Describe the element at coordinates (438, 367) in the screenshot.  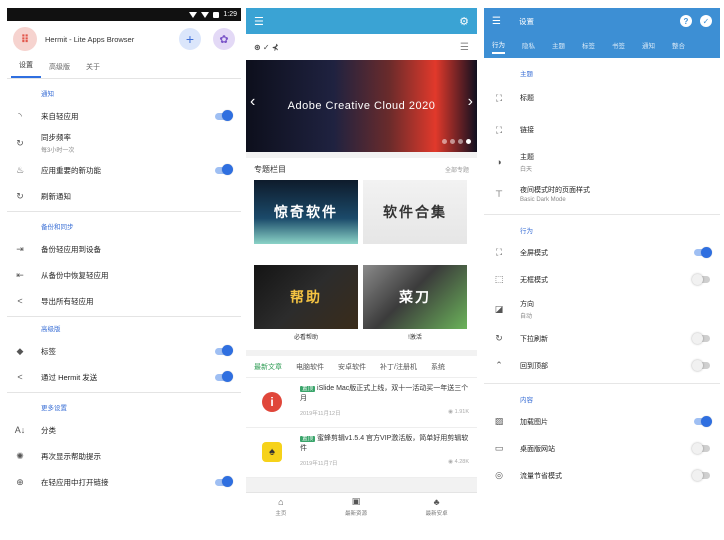
I see `tab-system: 系统` at that location.